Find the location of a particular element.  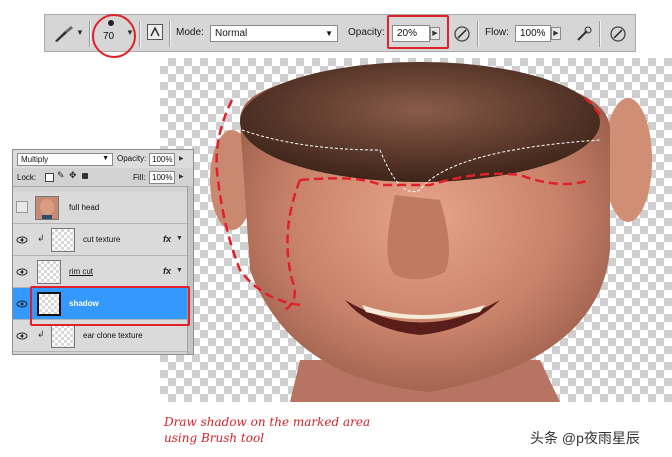

blend-mode-select: Multiply ▼ is located at coordinates (65, 159).